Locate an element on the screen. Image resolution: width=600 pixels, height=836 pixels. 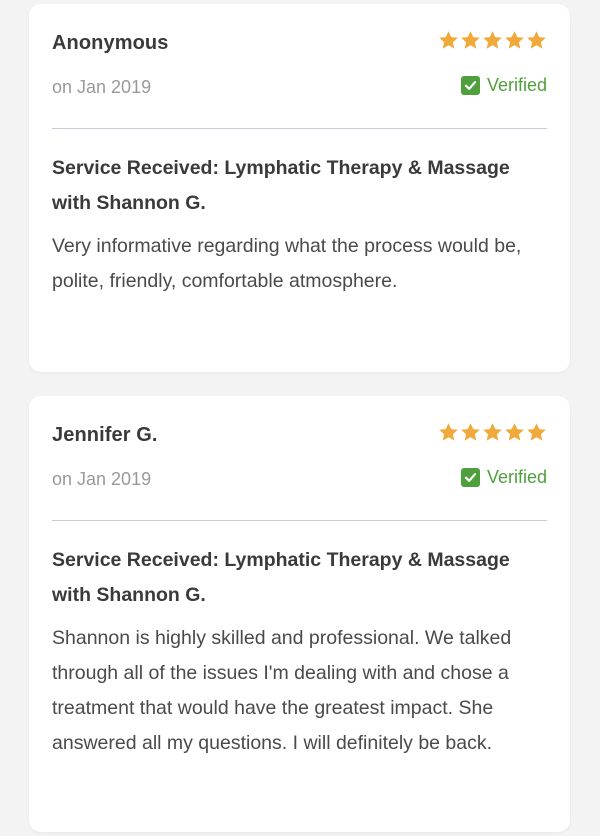
review-header: Jennifer G. on Jan 2019 Verified is located at coordinates (299, 458).